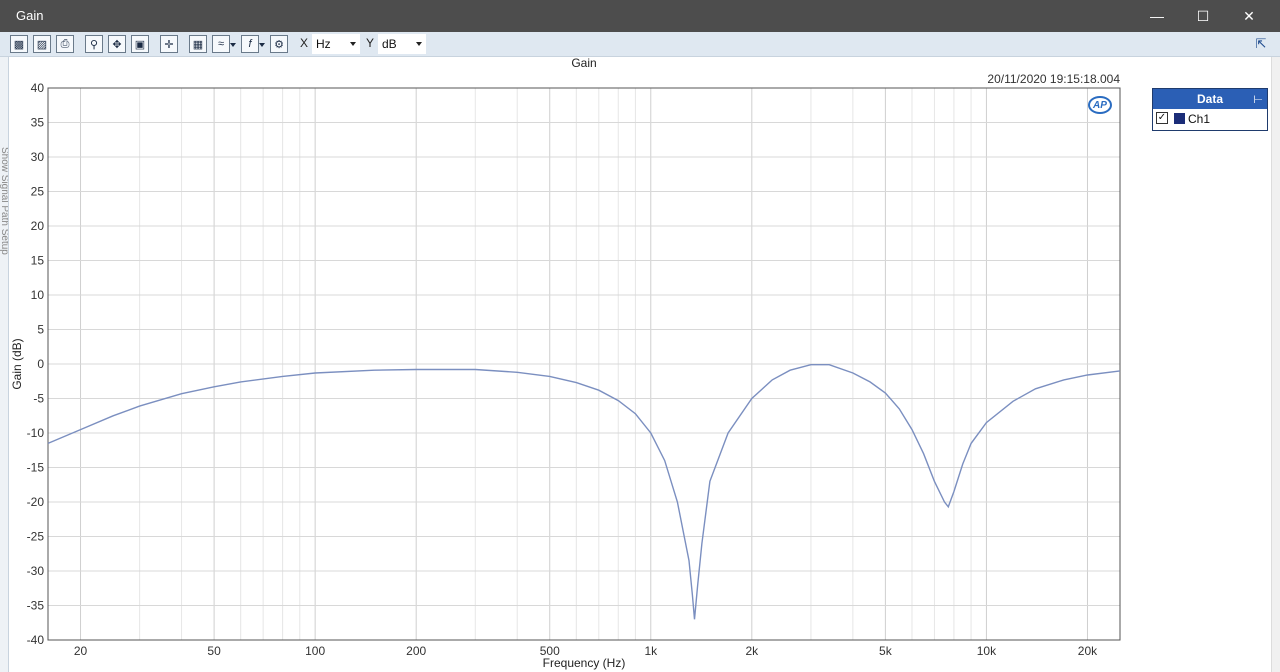 The width and height of the screenshot is (1280, 672). I want to click on x-tick-label: 10k, so click(987, 651).